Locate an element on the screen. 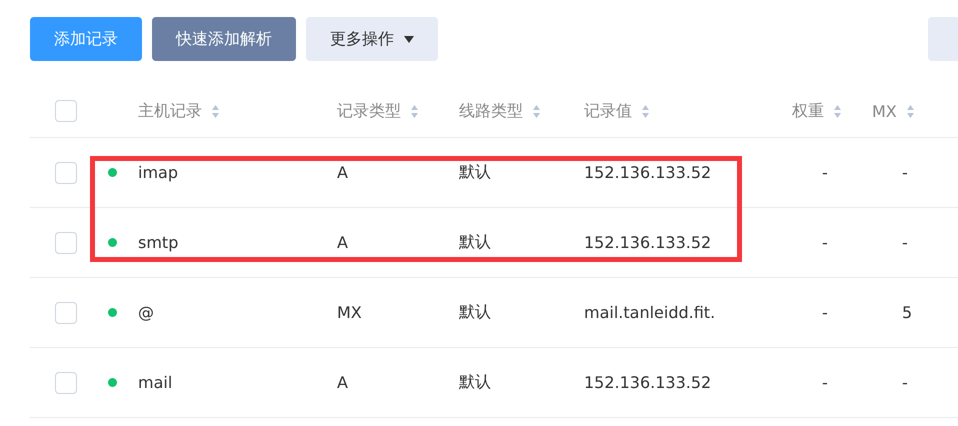 The width and height of the screenshot is (958, 426). table-cell: mail.tanleidd.fit. is located at coordinates (650, 312).